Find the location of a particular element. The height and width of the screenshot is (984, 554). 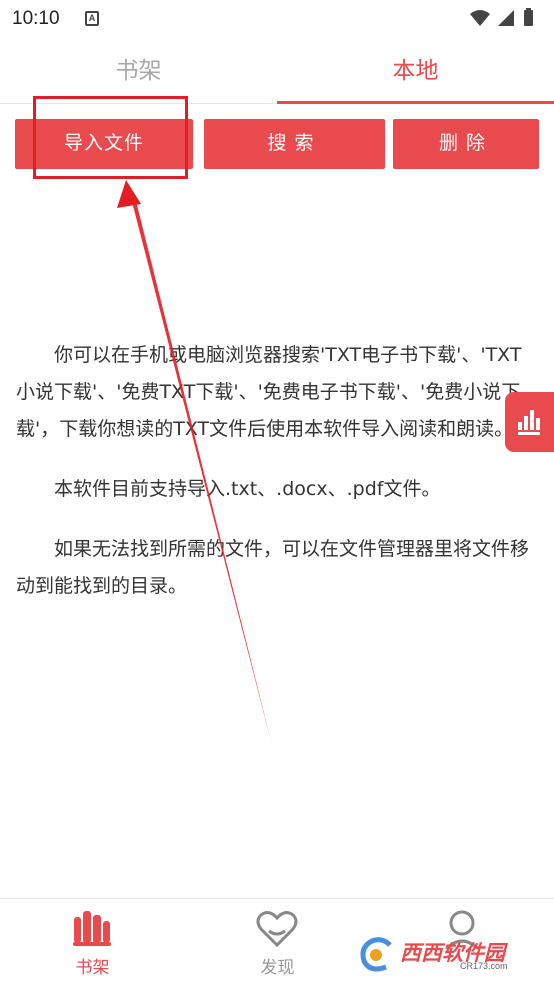

instruction-paragraph: 本软件目前支持导入.txt、.docx、.pdf文件。 is located at coordinates (247, 489).